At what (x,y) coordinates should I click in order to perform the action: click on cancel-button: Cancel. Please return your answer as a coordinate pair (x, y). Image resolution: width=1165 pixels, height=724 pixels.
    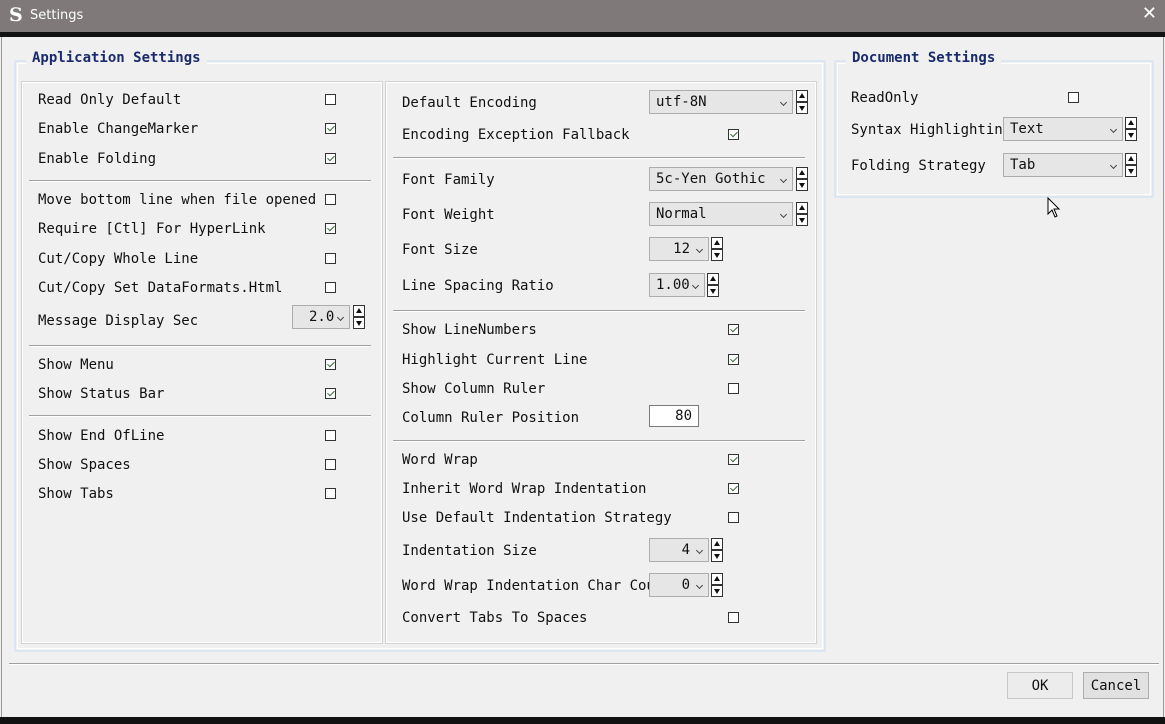
    Looking at the image, I should click on (1116, 685).